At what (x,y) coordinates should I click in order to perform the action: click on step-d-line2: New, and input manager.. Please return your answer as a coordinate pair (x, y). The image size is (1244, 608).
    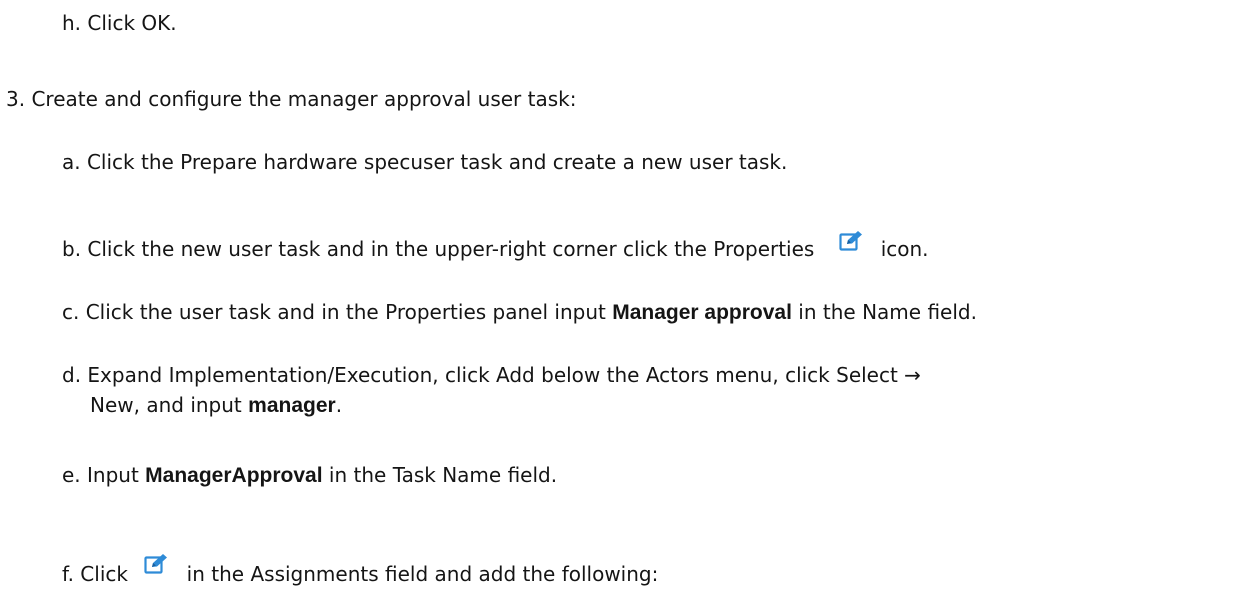
    Looking at the image, I should click on (216, 405).